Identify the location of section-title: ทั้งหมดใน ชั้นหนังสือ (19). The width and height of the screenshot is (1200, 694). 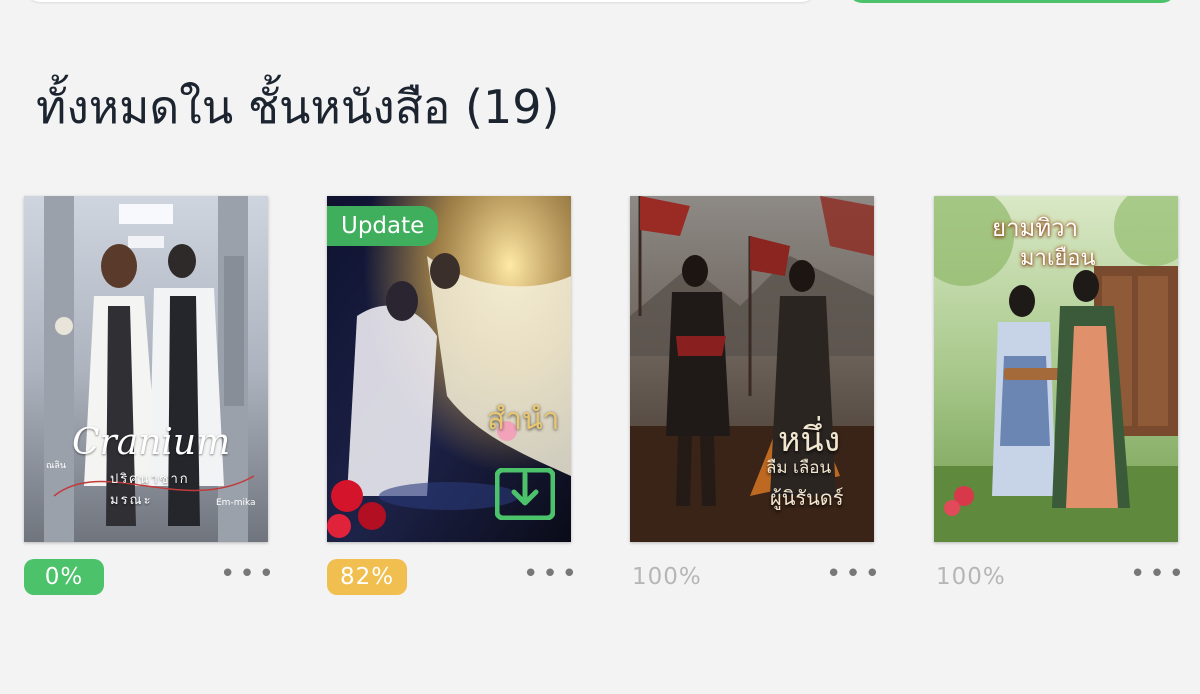
(298, 107).